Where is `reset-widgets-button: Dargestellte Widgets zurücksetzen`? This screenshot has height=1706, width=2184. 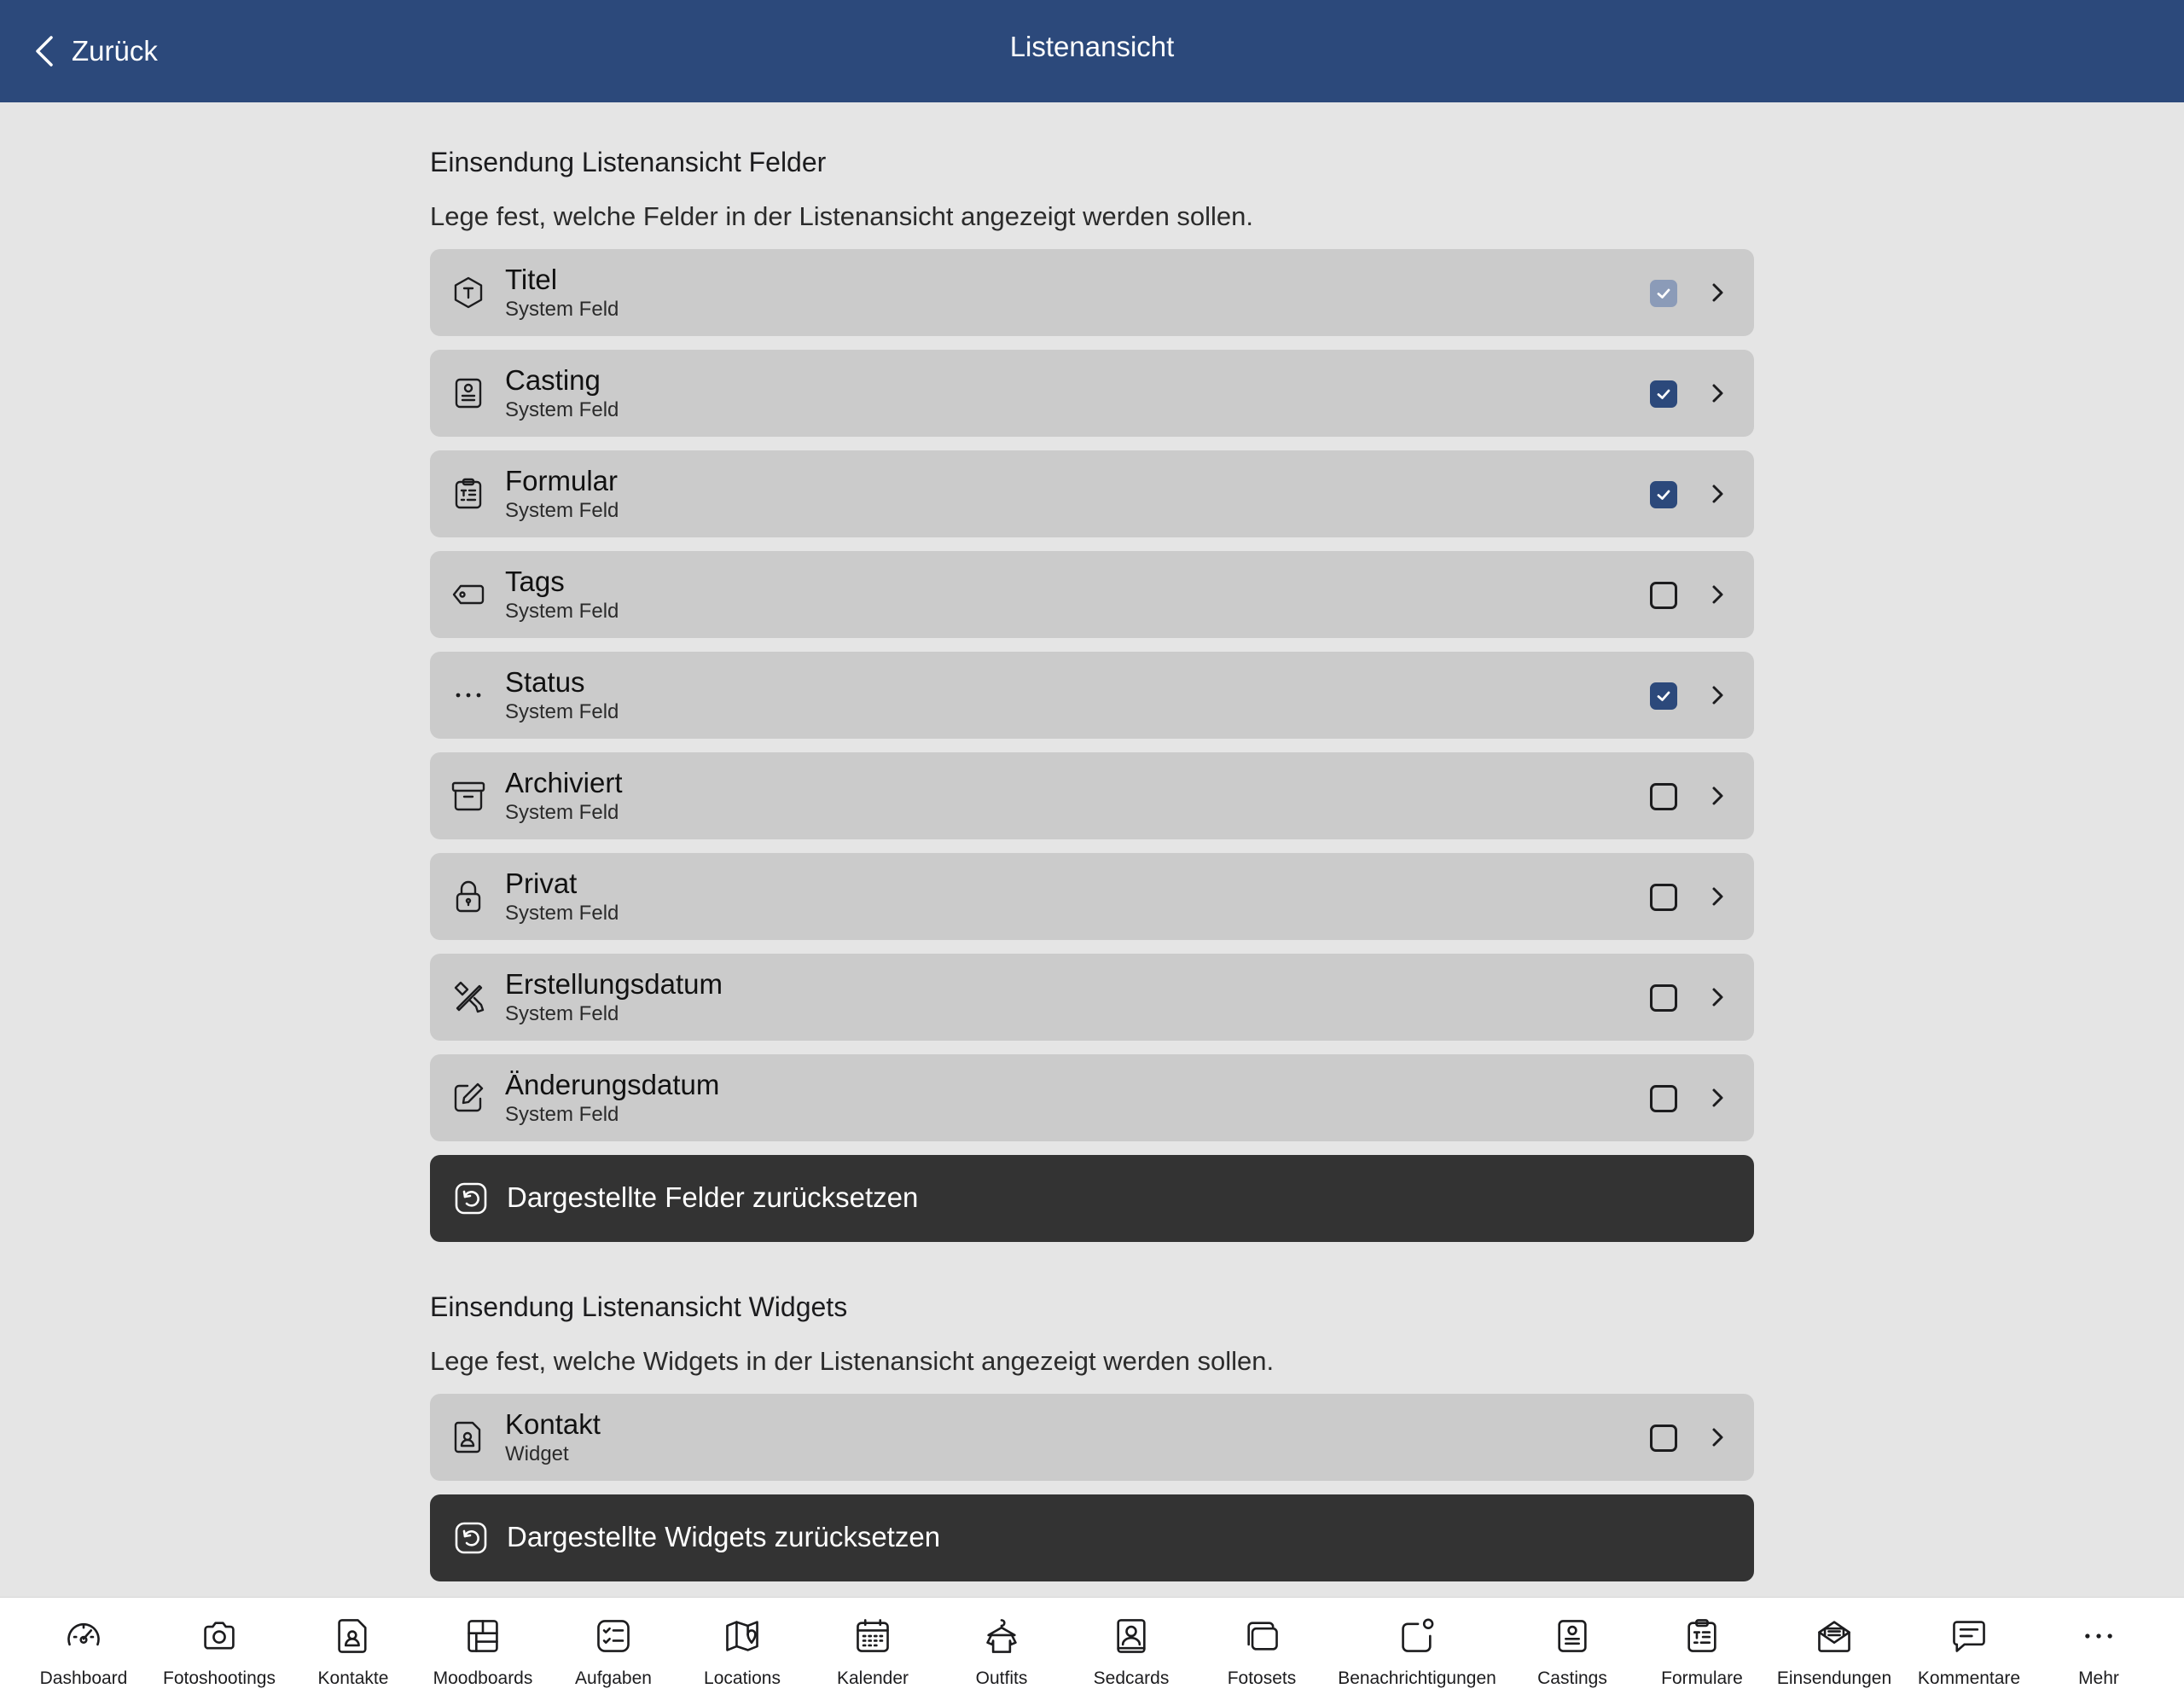 reset-widgets-button: Dargestellte Widgets zurücksetzen is located at coordinates (1092, 1537).